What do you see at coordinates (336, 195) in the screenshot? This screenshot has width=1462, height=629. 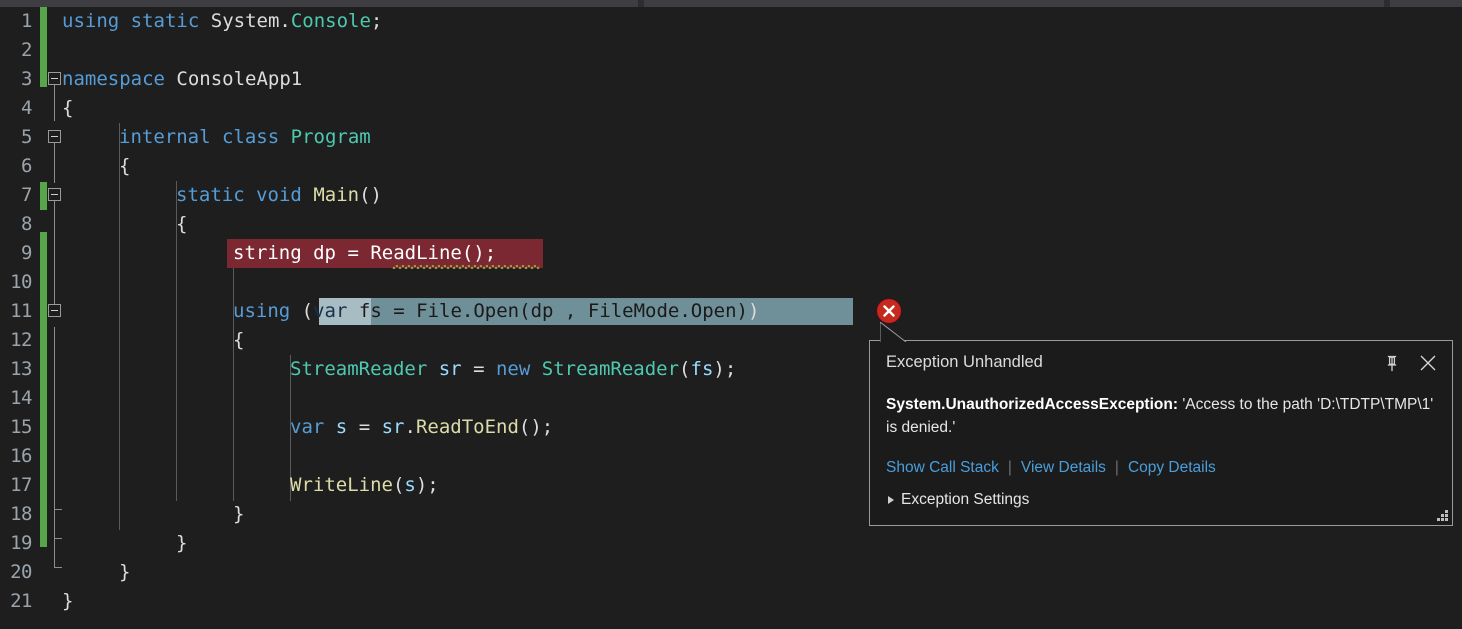 I see `token-method: Main` at bounding box center [336, 195].